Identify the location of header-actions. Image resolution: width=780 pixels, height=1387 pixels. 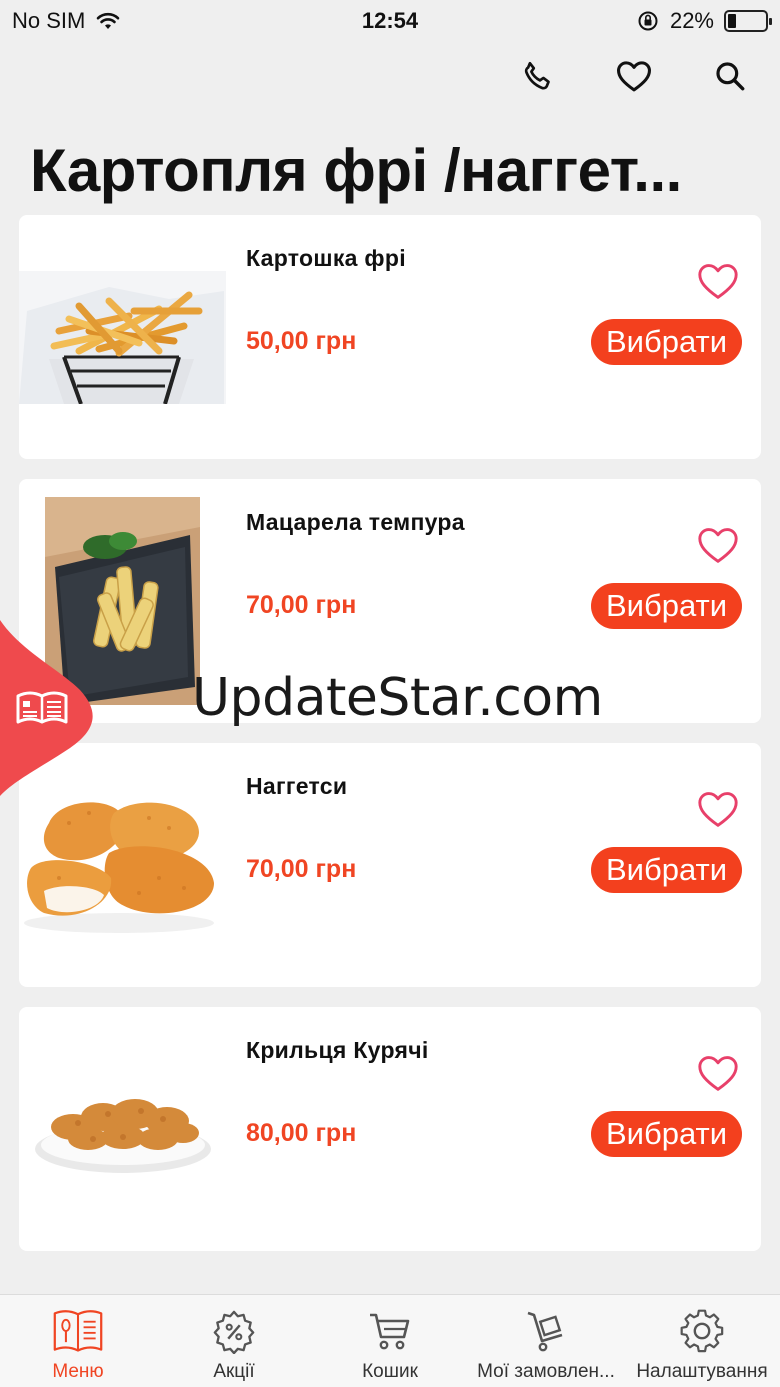
(634, 76).